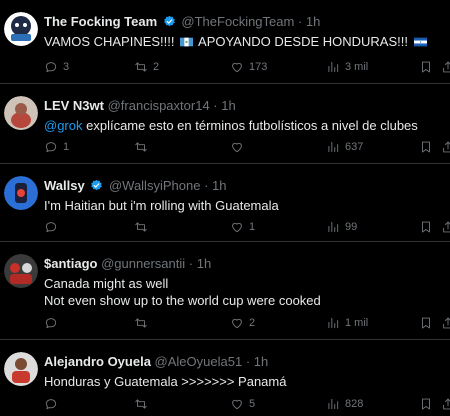 This screenshot has height=416, width=450. What do you see at coordinates (199, 361) in the screenshot?
I see `handle: @AleOyuela51` at bounding box center [199, 361].